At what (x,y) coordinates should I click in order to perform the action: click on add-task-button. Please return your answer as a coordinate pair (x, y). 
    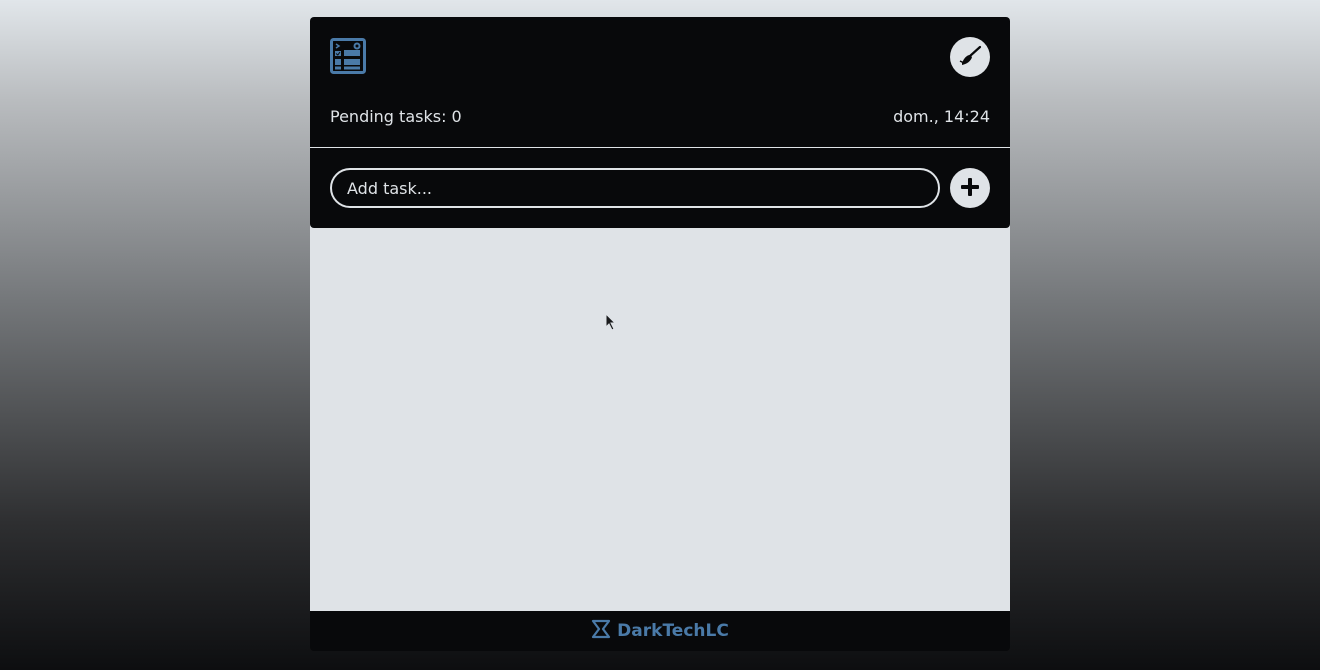
    Looking at the image, I should click on (970, 188).